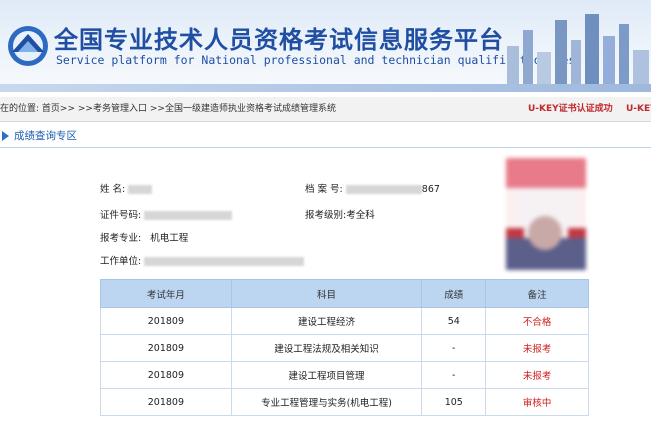 Image resolution: width=651 pixels, height=423 pixels. I want to click on level-label: 报考级别:, so click(326, 215).